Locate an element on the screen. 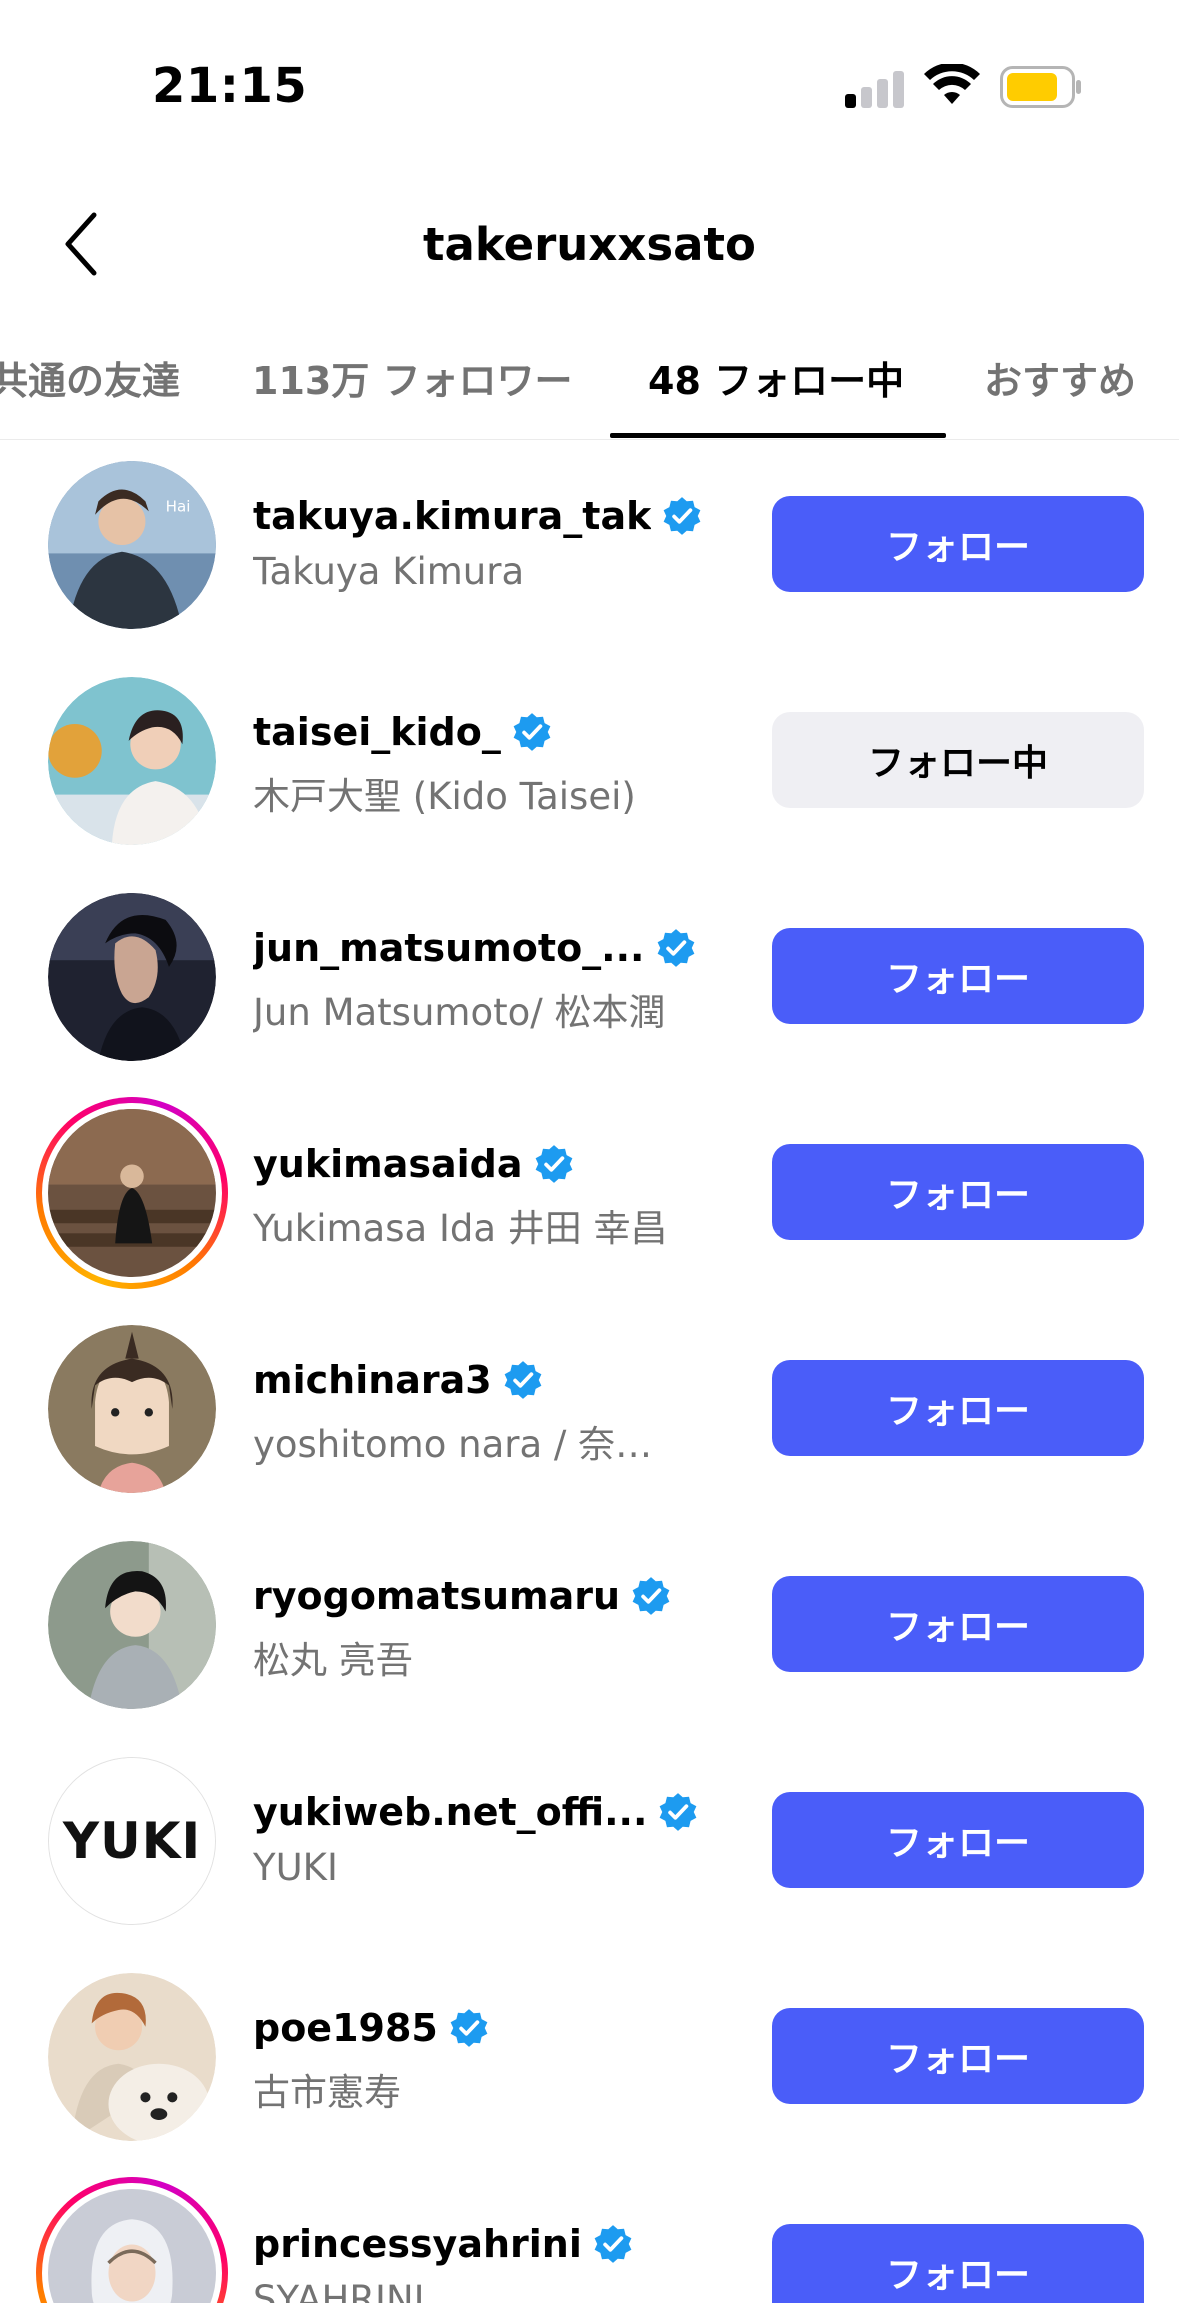 This screenshot has width=1179, height=2303. full-name: 松丸 亮吾 is located at coordinates (333, 1660).